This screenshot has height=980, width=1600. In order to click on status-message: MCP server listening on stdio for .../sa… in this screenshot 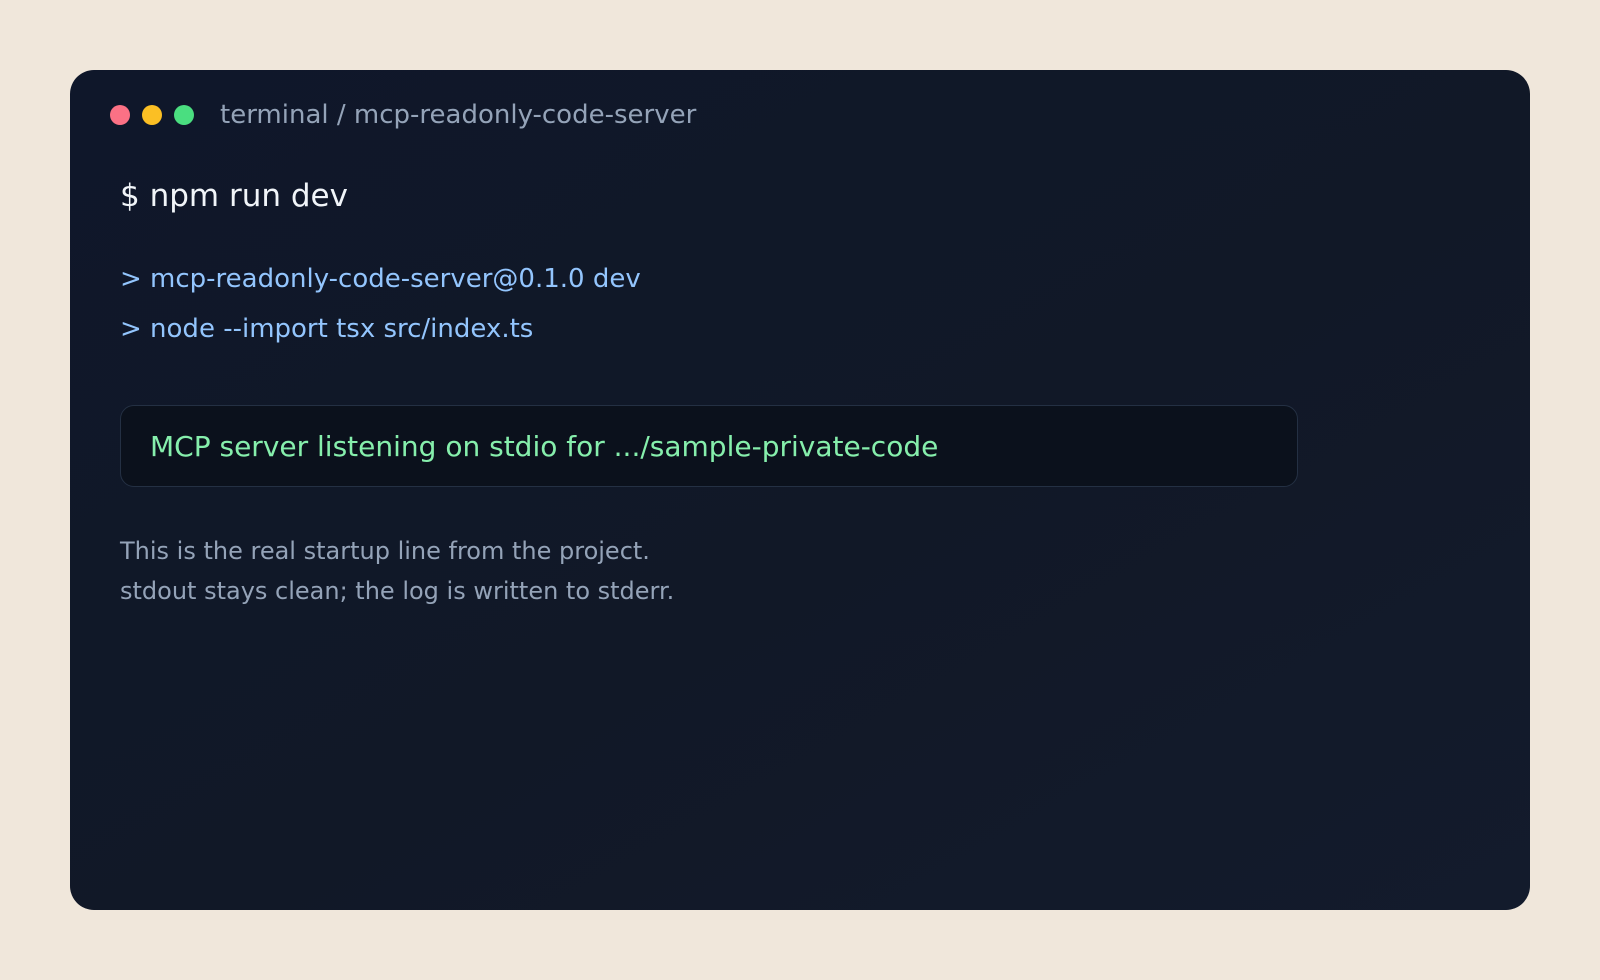, I will do `click(544, 446)`.